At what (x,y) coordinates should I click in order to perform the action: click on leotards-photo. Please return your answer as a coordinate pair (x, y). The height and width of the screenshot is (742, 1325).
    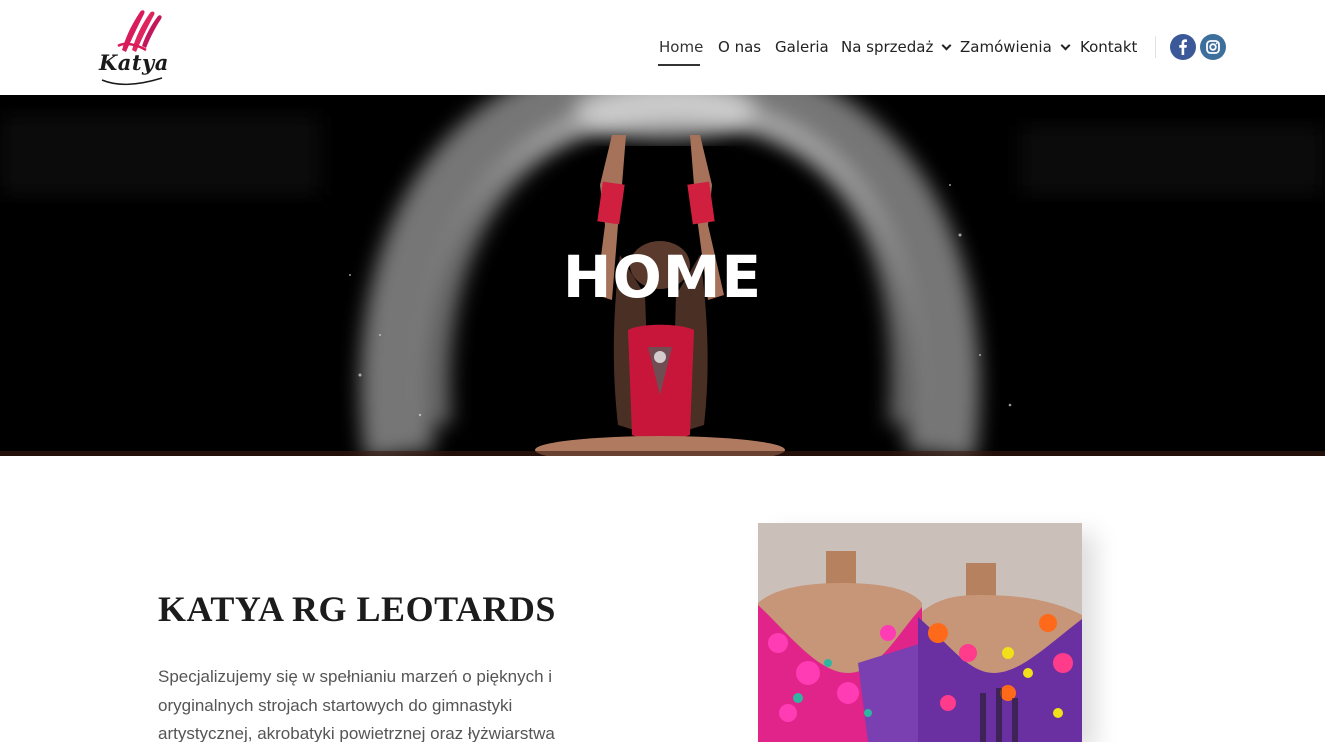
    Looking at the image, I should click on (920, 632).